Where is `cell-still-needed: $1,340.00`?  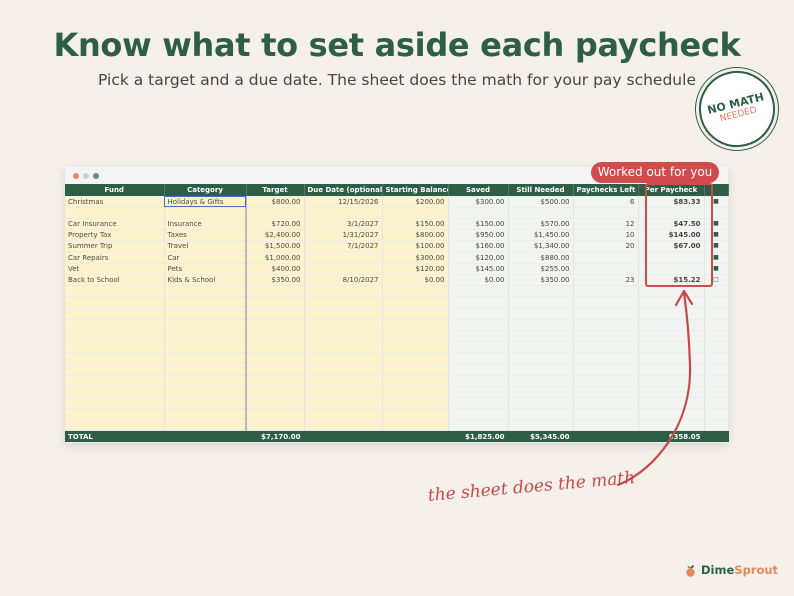 cell-still-needed: $1,340.00 is located at coordinates (541, 246).